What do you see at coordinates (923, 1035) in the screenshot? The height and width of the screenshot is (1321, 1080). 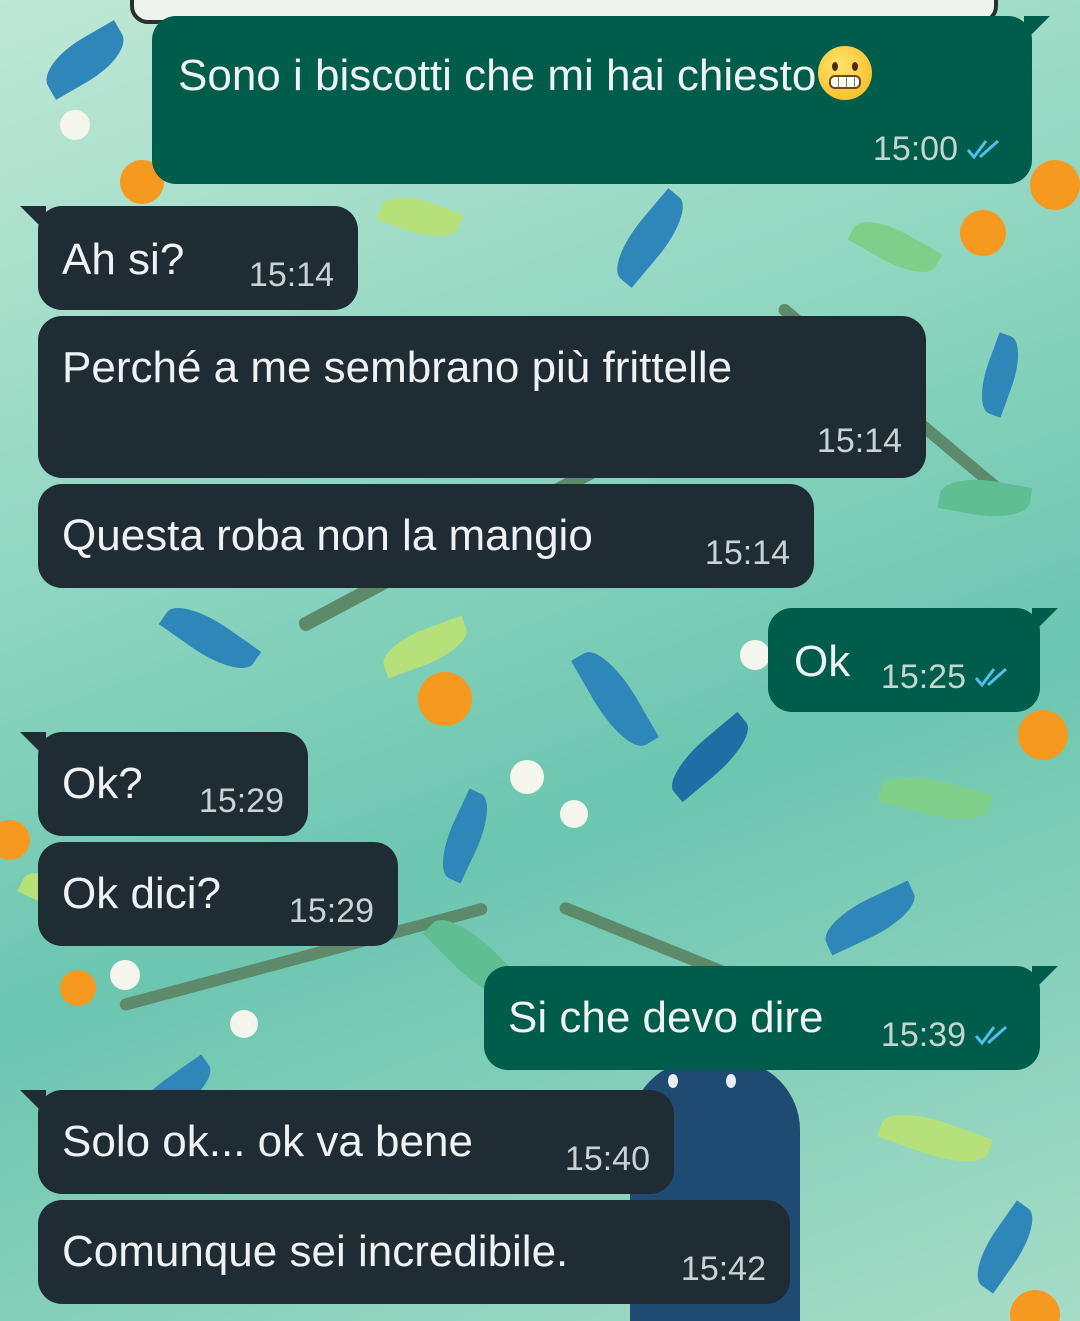 I see `message-timestamp: 15:39` at bounding box center [923, 1035].